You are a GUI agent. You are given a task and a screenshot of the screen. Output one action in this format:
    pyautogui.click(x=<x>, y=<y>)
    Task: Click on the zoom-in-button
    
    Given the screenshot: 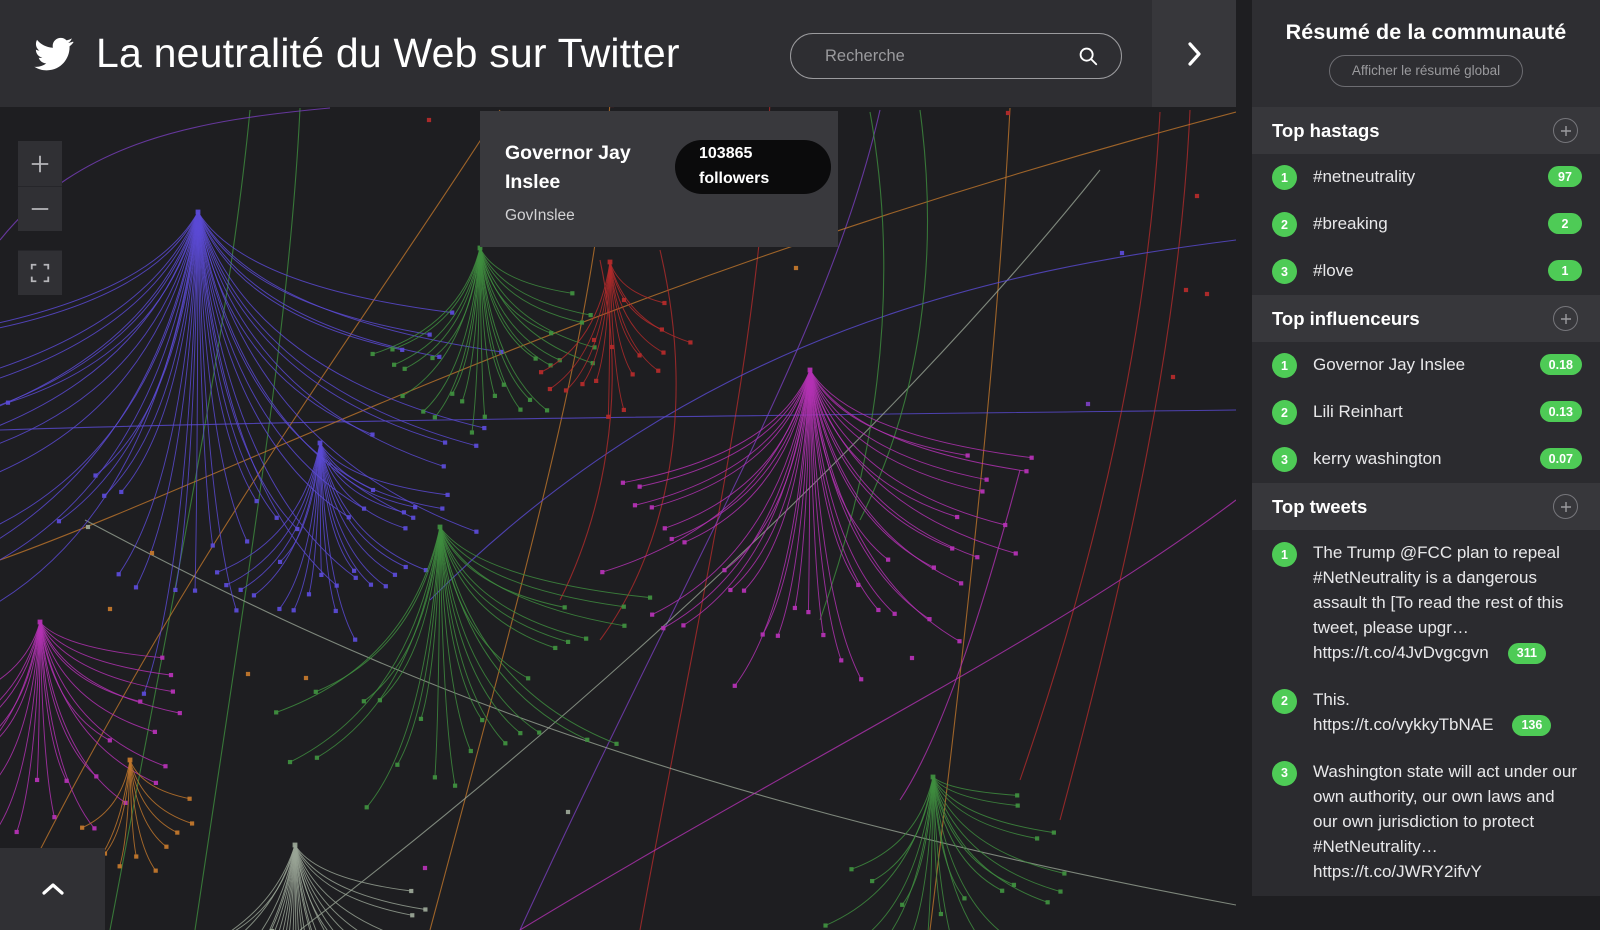 What is the action you would take?
    pyautogui.click(x=40, y=163)
    